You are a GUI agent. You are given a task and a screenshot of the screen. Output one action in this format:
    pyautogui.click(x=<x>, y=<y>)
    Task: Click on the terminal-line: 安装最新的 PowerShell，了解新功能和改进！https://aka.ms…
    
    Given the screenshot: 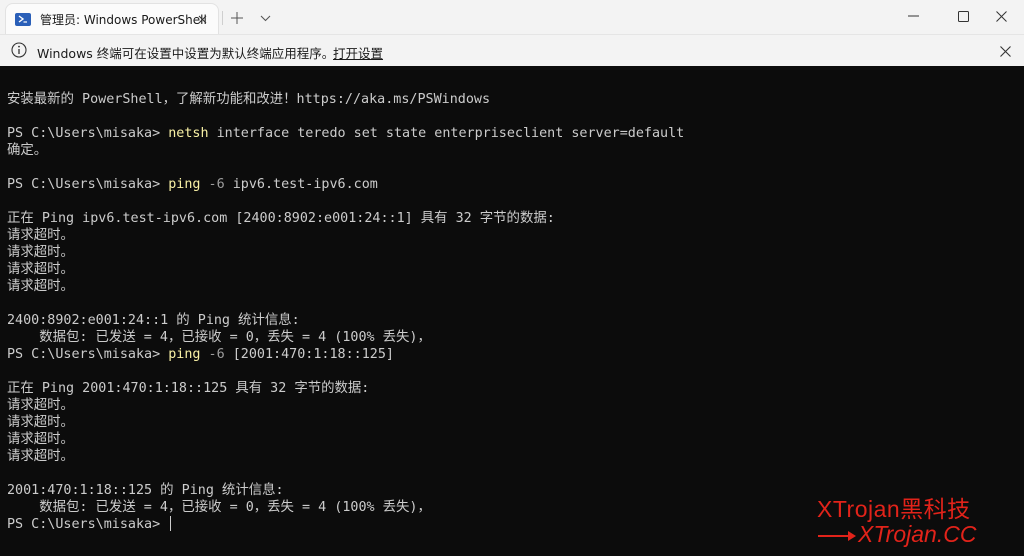 What is the action you would take?
    pyautogui.click(x=249, y=99)
    